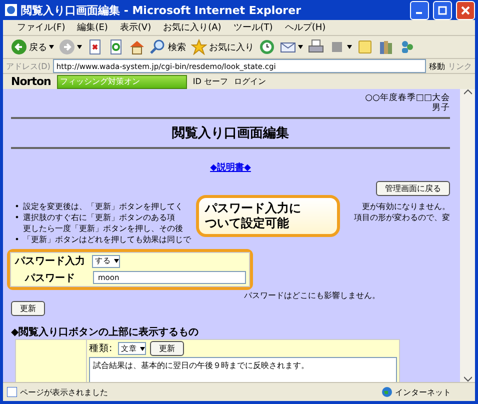 The height and width of the screenshot is (404, 478). What do you see at coordinates (210, 81) in the screenshot?
I see `id-safe-button: ID セーフ` at bounding box center [210, 81].